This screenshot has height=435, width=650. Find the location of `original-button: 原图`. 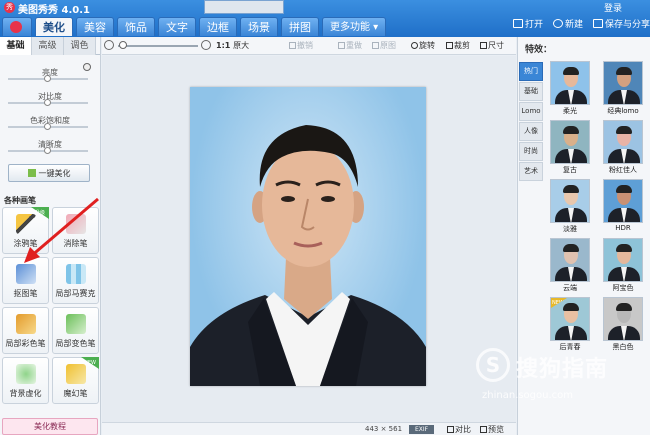

original-button: 原图 is located at coordinates (384, 45).